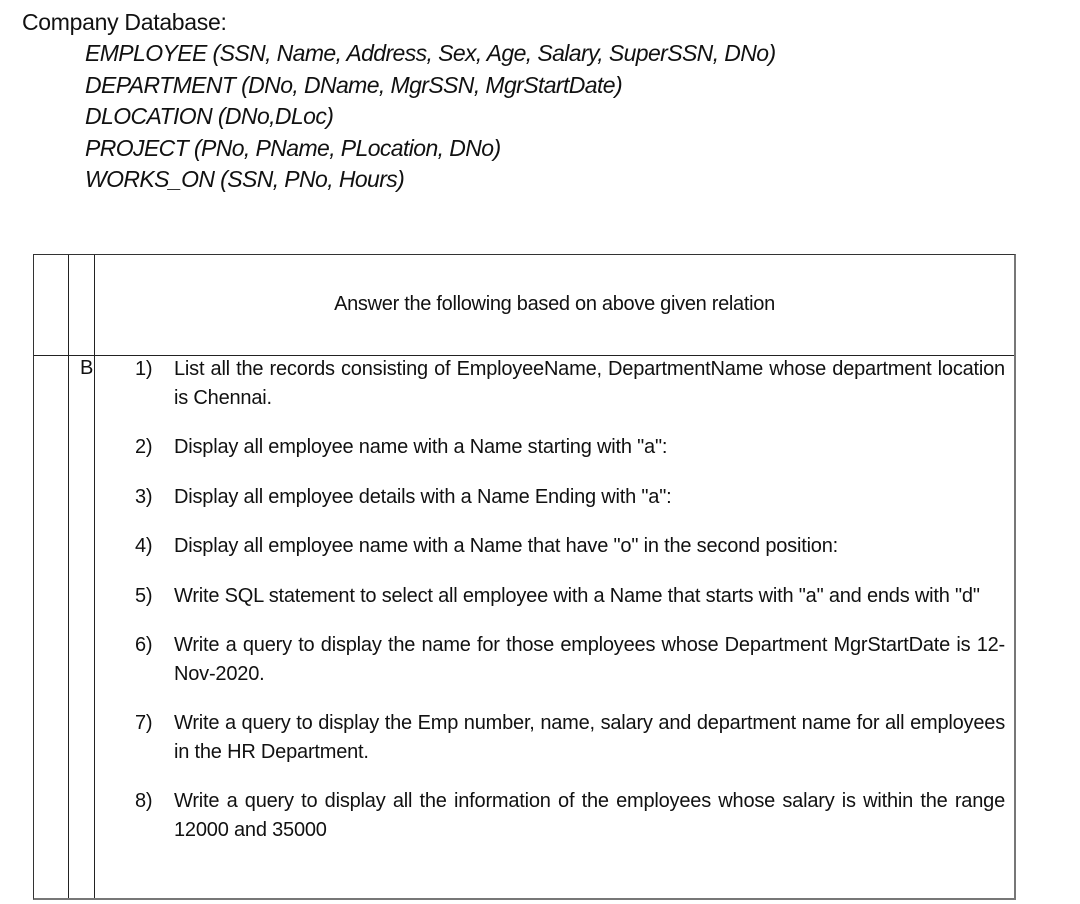 This screenshot has height=904, width=1080. What do you see at coordinates (293, 147) in the screenshot?
I see `schema-project: PROJECT (PNo, PName, PLocation, DNo)` at bounding box center [293, 147].